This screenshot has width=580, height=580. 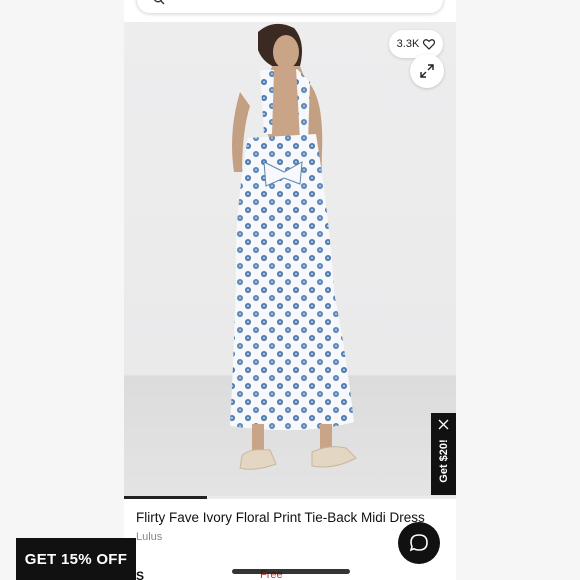 I want to click on expand-button, so click(x=427, y=71).